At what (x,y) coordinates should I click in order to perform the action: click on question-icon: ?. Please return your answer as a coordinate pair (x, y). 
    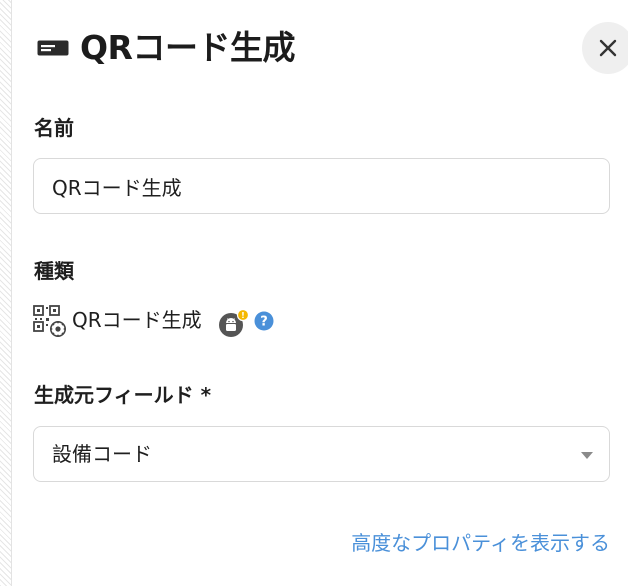
    Looking at the image, I should click on (264, 321).